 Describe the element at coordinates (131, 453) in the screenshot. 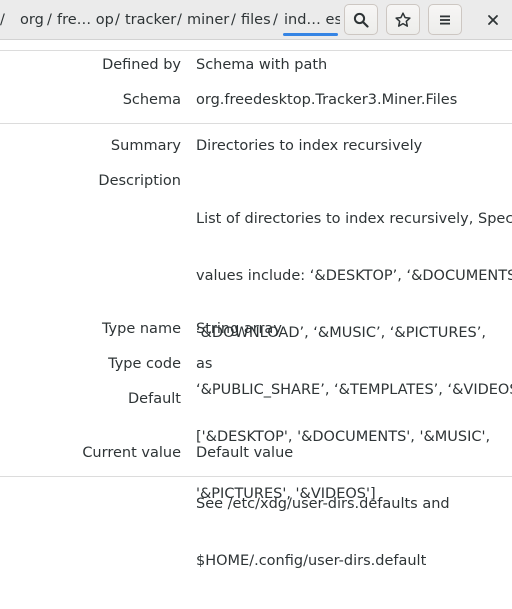

I see `current-value-label: Current value` at that location.